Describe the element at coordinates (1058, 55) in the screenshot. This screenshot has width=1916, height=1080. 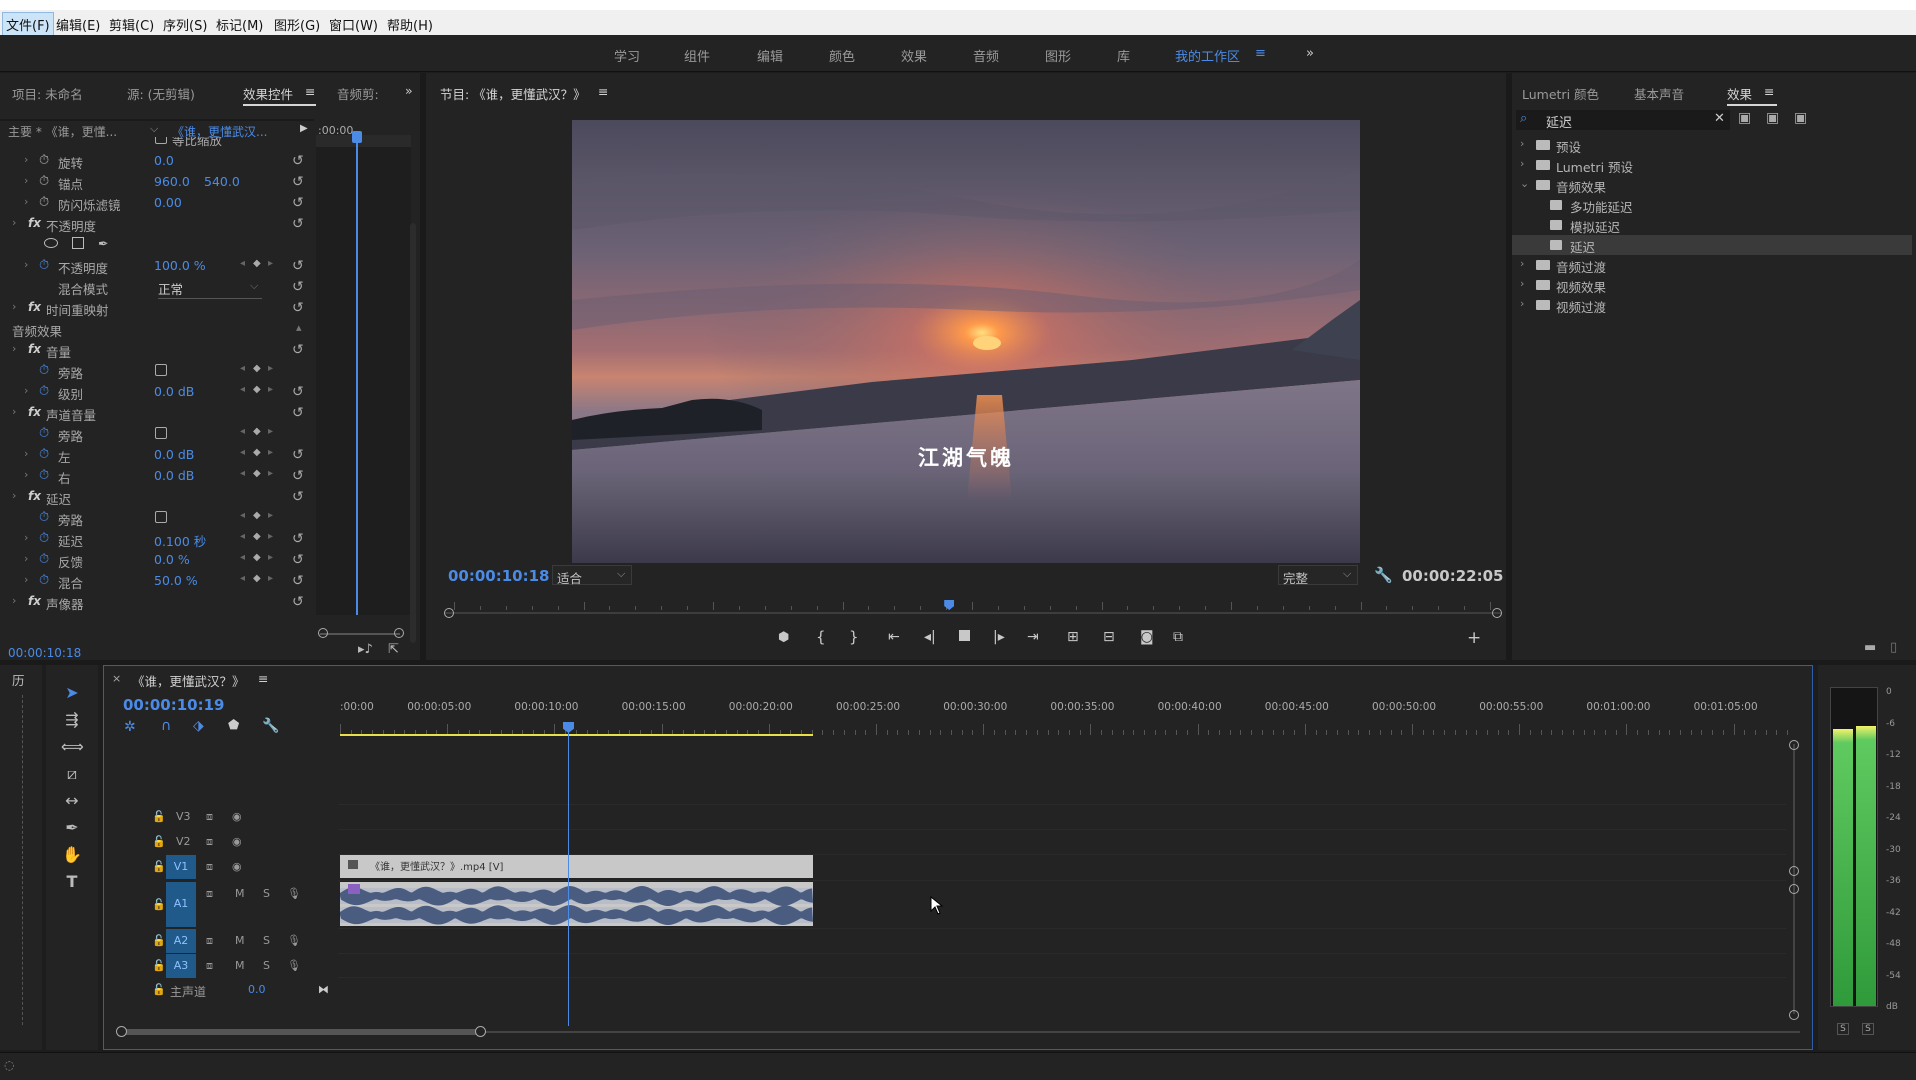
I see `workspace-tab-graphics: 图形` at that location.